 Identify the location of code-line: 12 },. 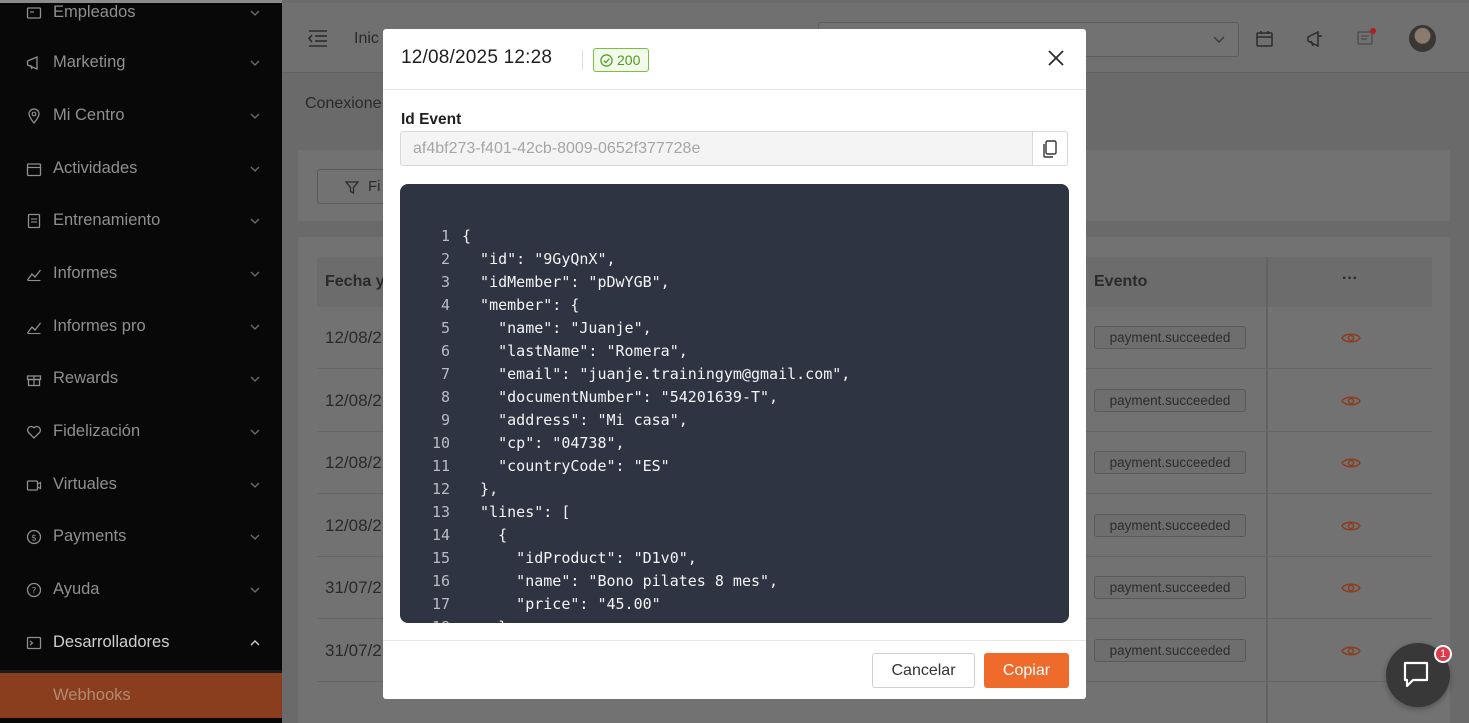
(734, 489).